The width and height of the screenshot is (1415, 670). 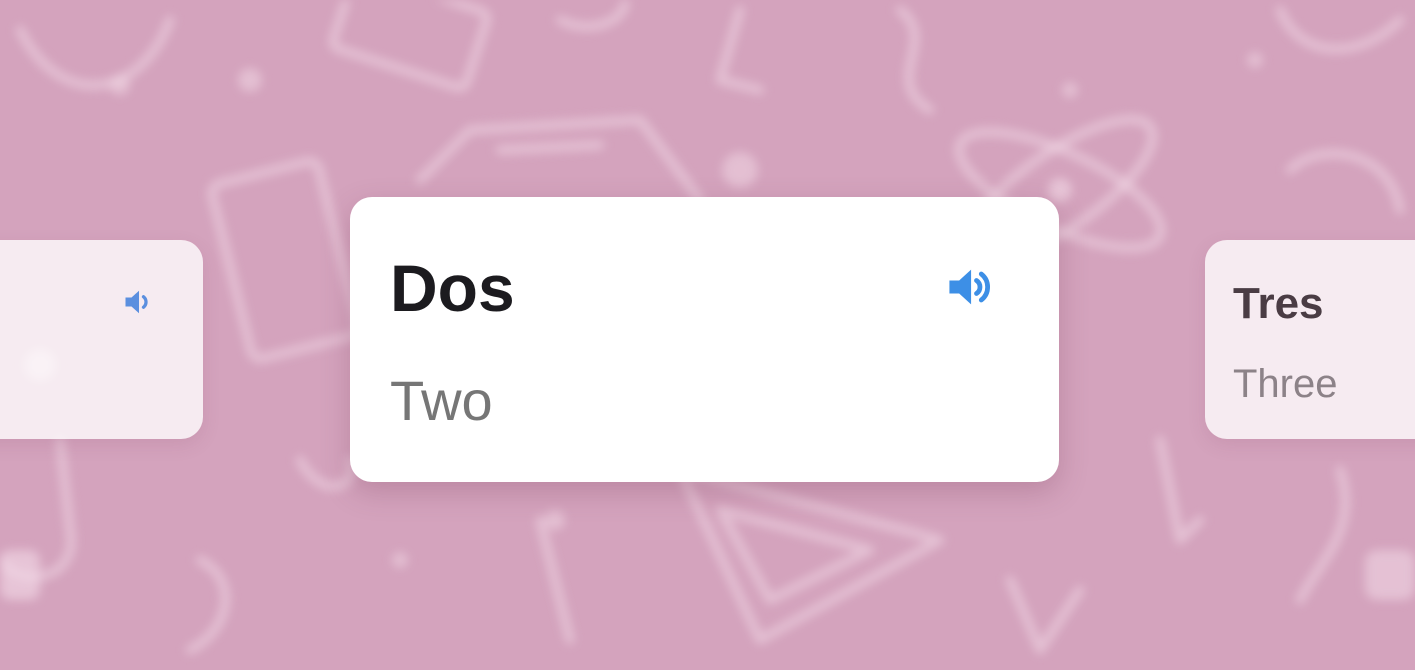 What do you see at coordinates (452, 288) in the screenshot?
I see `flashcard-word: Dos` at bounding box center [452, 288].